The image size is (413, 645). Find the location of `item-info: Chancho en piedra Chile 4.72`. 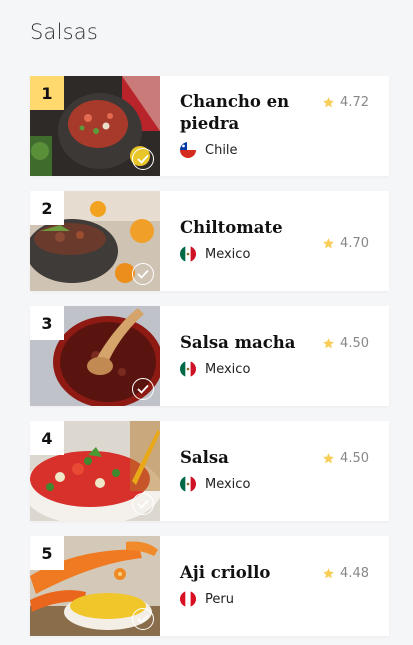

item-info: Chancho en piedra Chile 4.72 is located at coordinates (284, 126).